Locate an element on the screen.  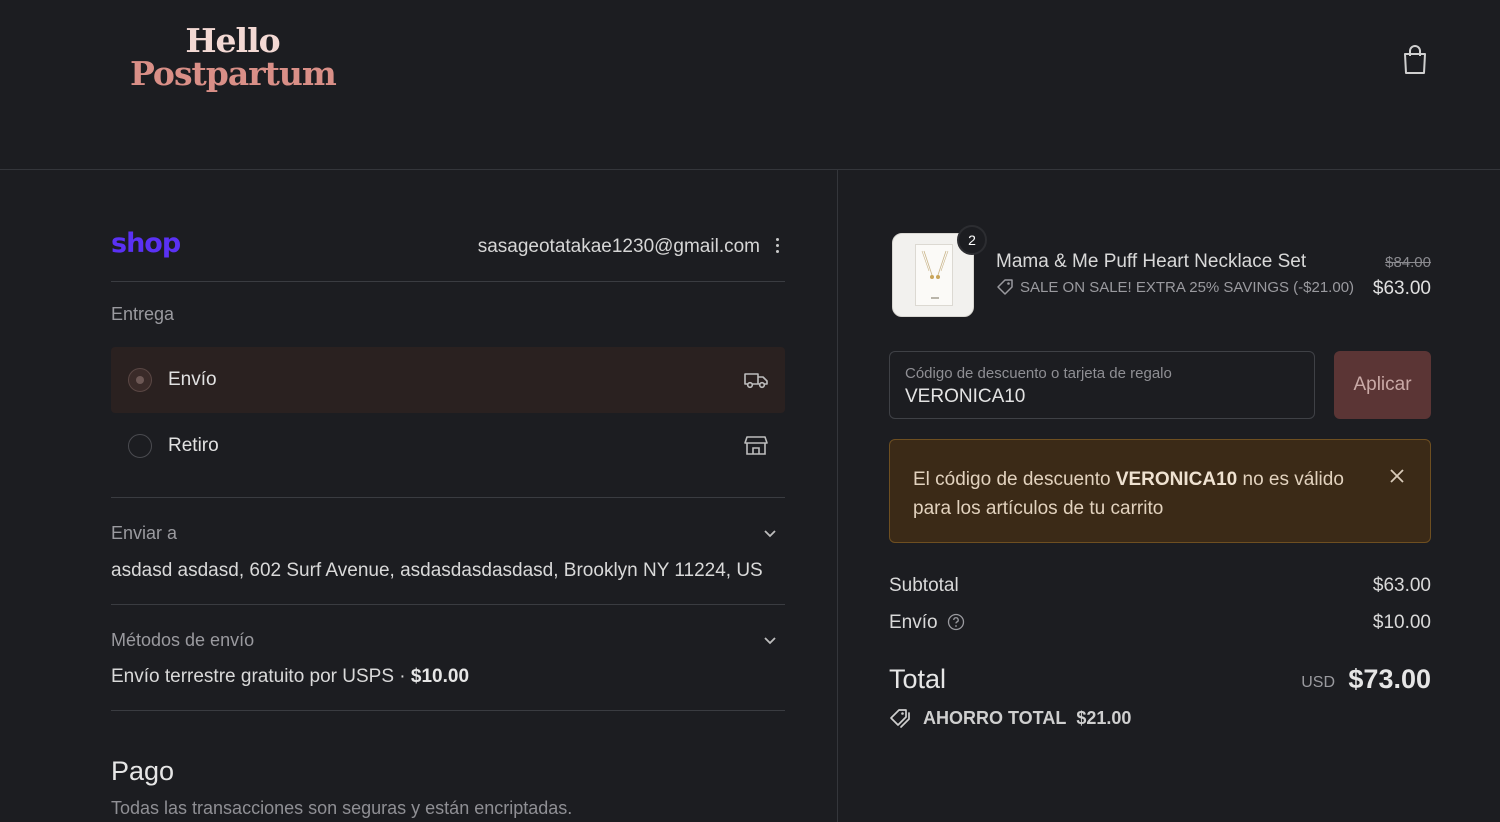
truck-icon is located at coordinates (756, 381).